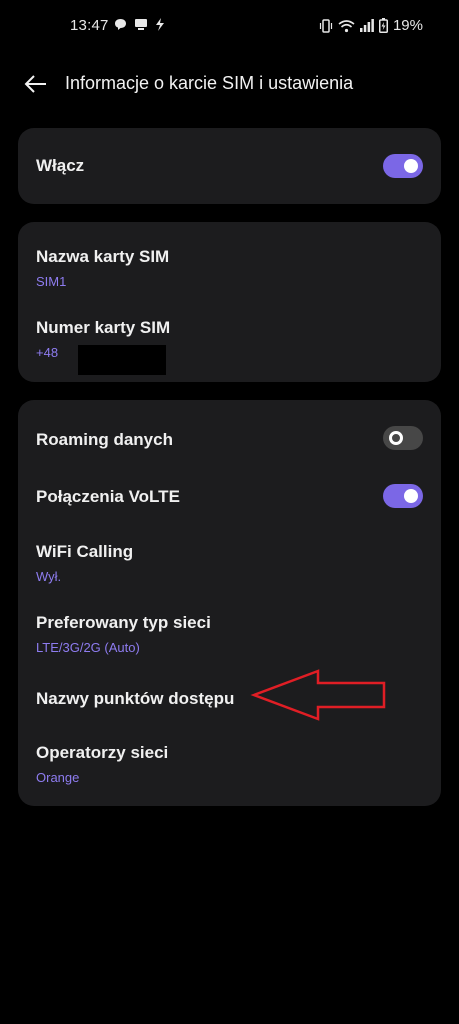 This screenshot has width=459, height=1024. I want to click on status-time: 13:47, so click(89, 25).